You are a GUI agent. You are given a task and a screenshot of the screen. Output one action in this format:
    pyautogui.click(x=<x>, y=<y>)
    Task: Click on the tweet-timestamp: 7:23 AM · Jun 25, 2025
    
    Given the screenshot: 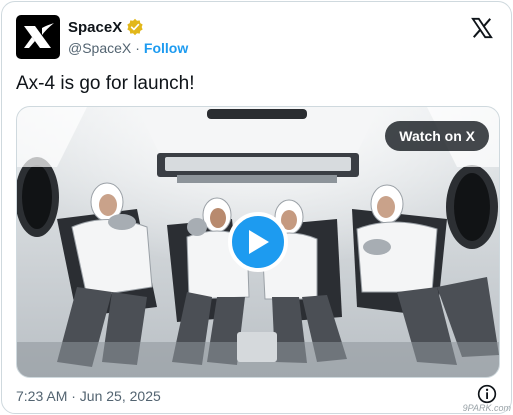 What is the action you would take?
    pyautogui.click(x=88, y=396)
    